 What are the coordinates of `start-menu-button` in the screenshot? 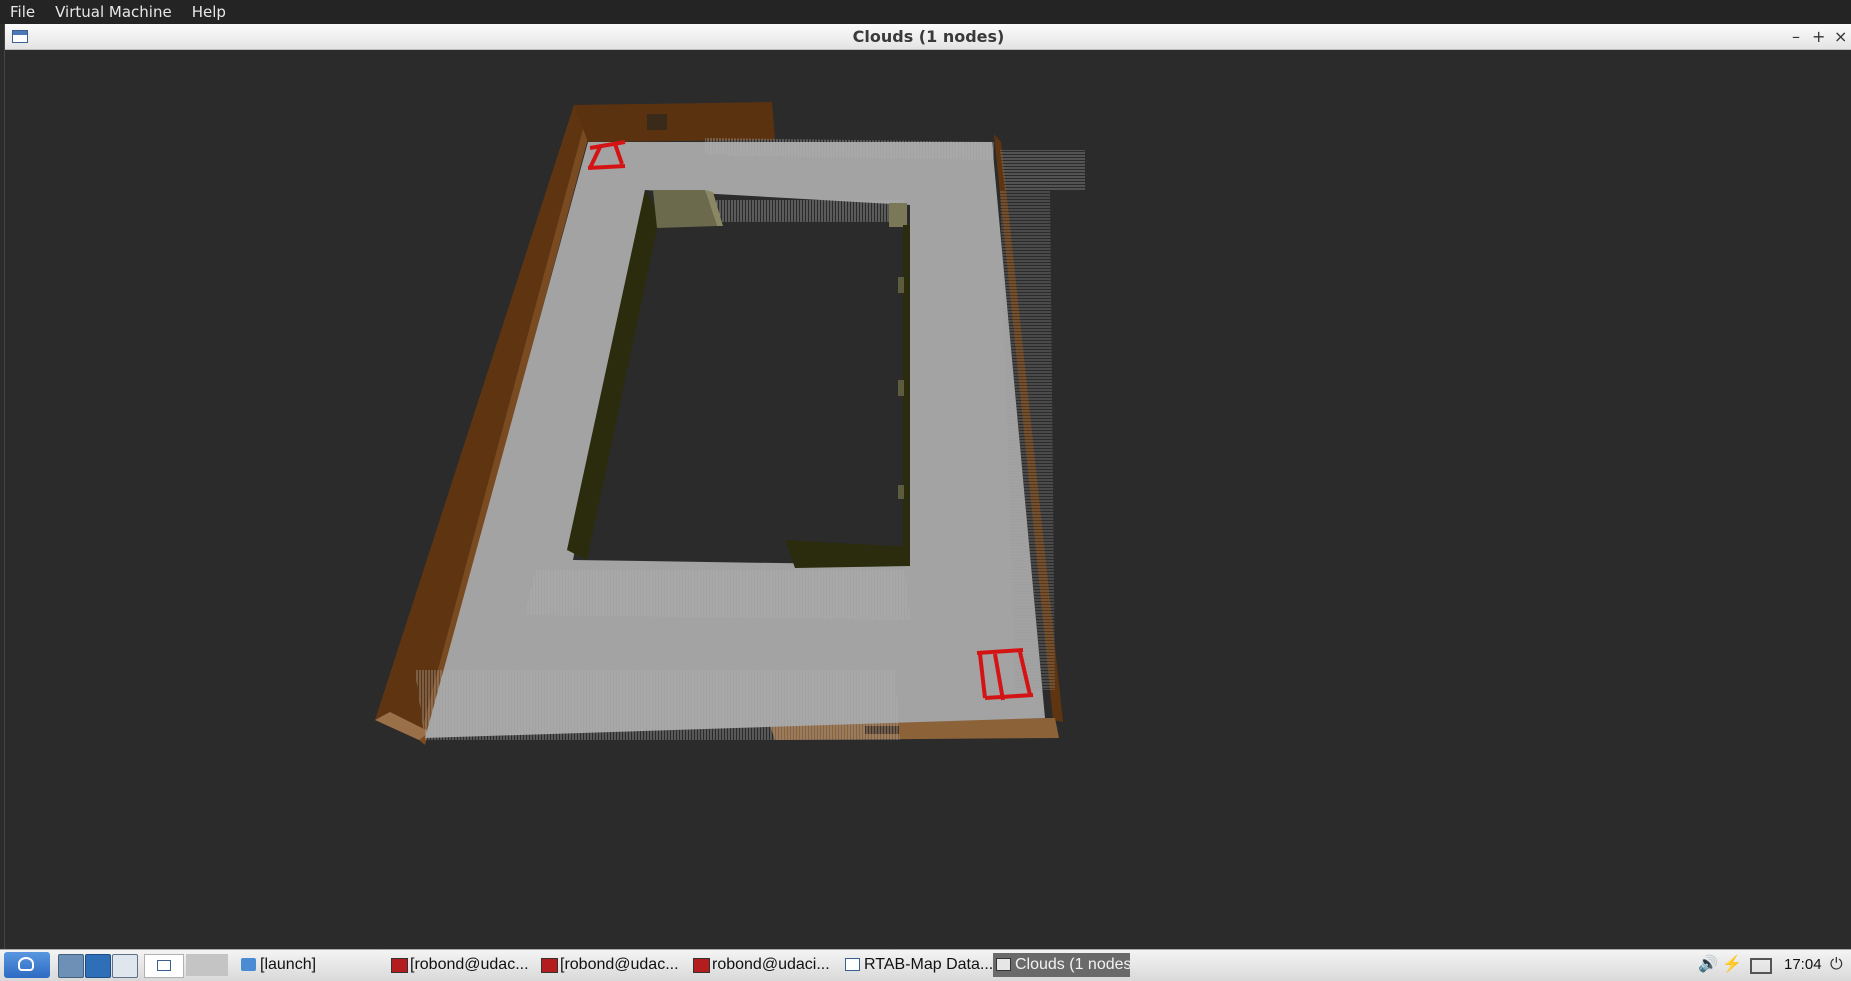 It's located at (27, 965).